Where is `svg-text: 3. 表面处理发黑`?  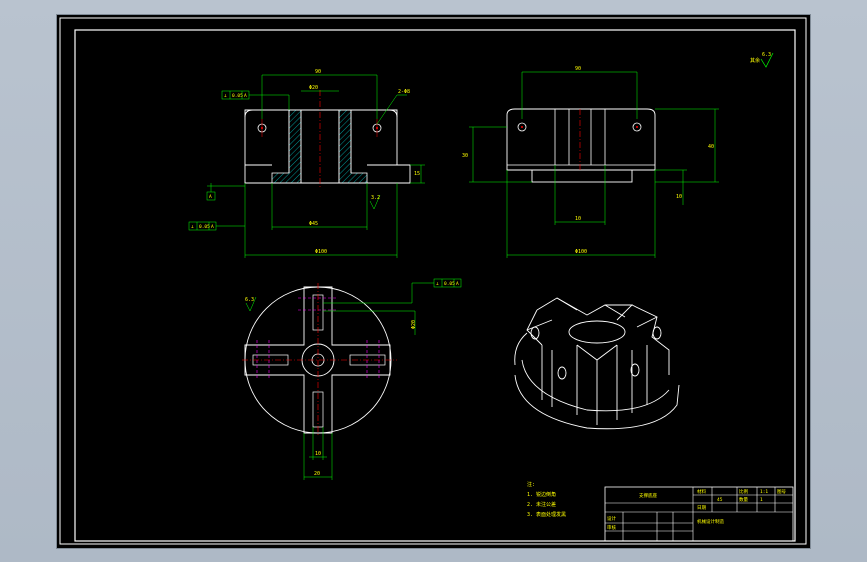 svg-text: 3. 表面处理发黑 is located at coordinates (546, 514).